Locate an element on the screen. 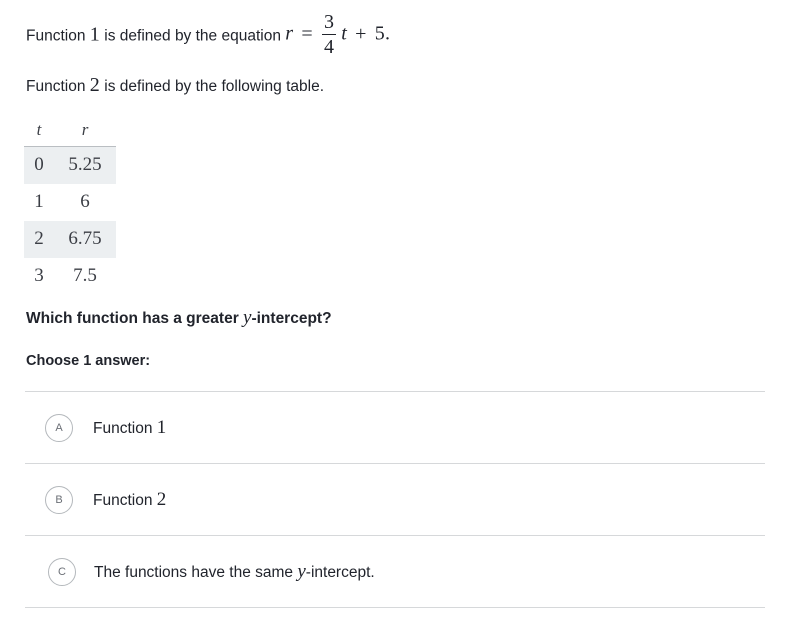  option-label-suffix: -intercept. is located at coordinates (340, 572).